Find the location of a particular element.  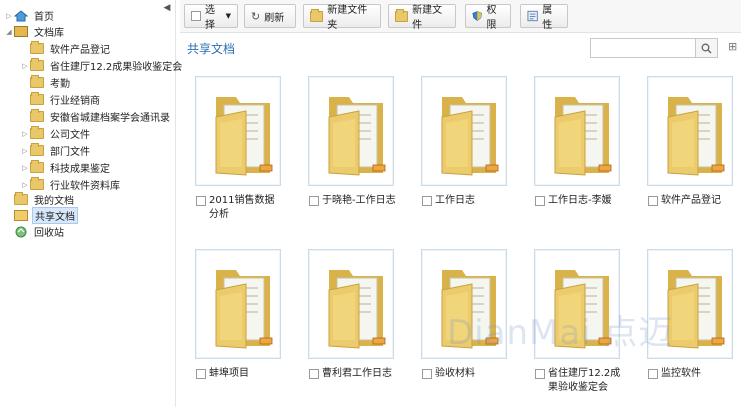

refresh-button: ↻ 刷新 is located at coordinates (270, 16).